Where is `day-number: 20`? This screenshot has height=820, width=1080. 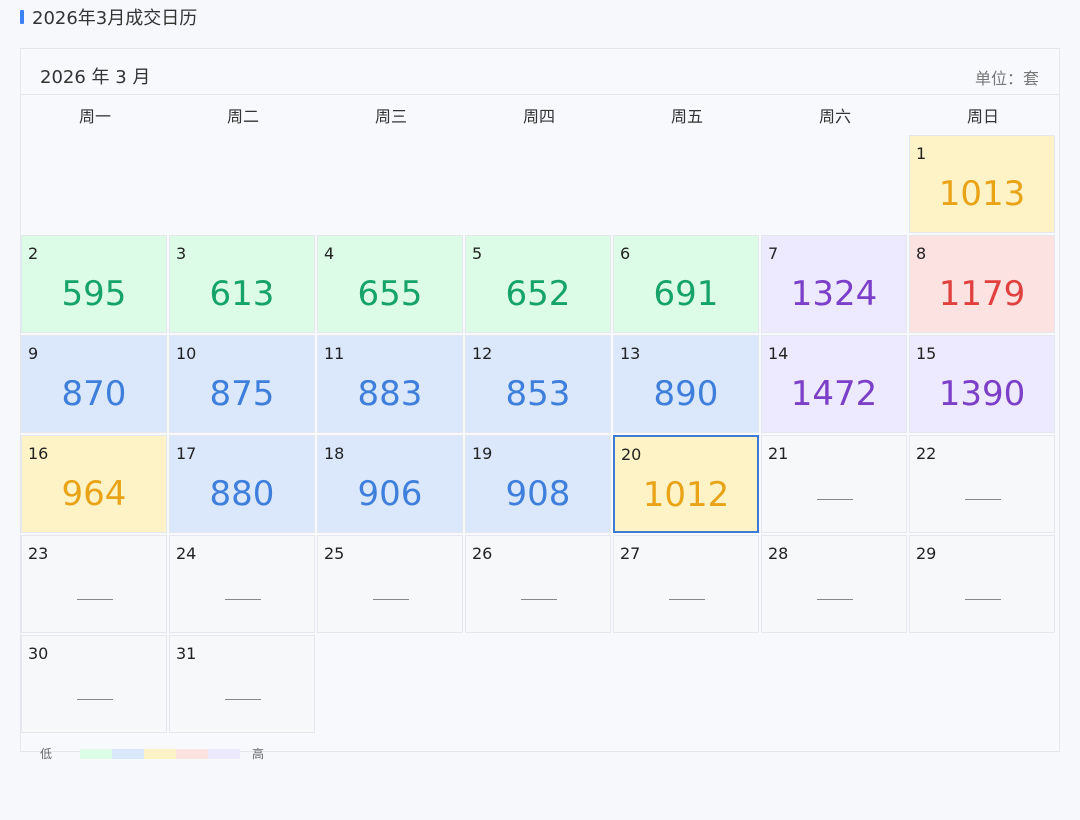
day-number: 20 is located at coordinates (631, 454).